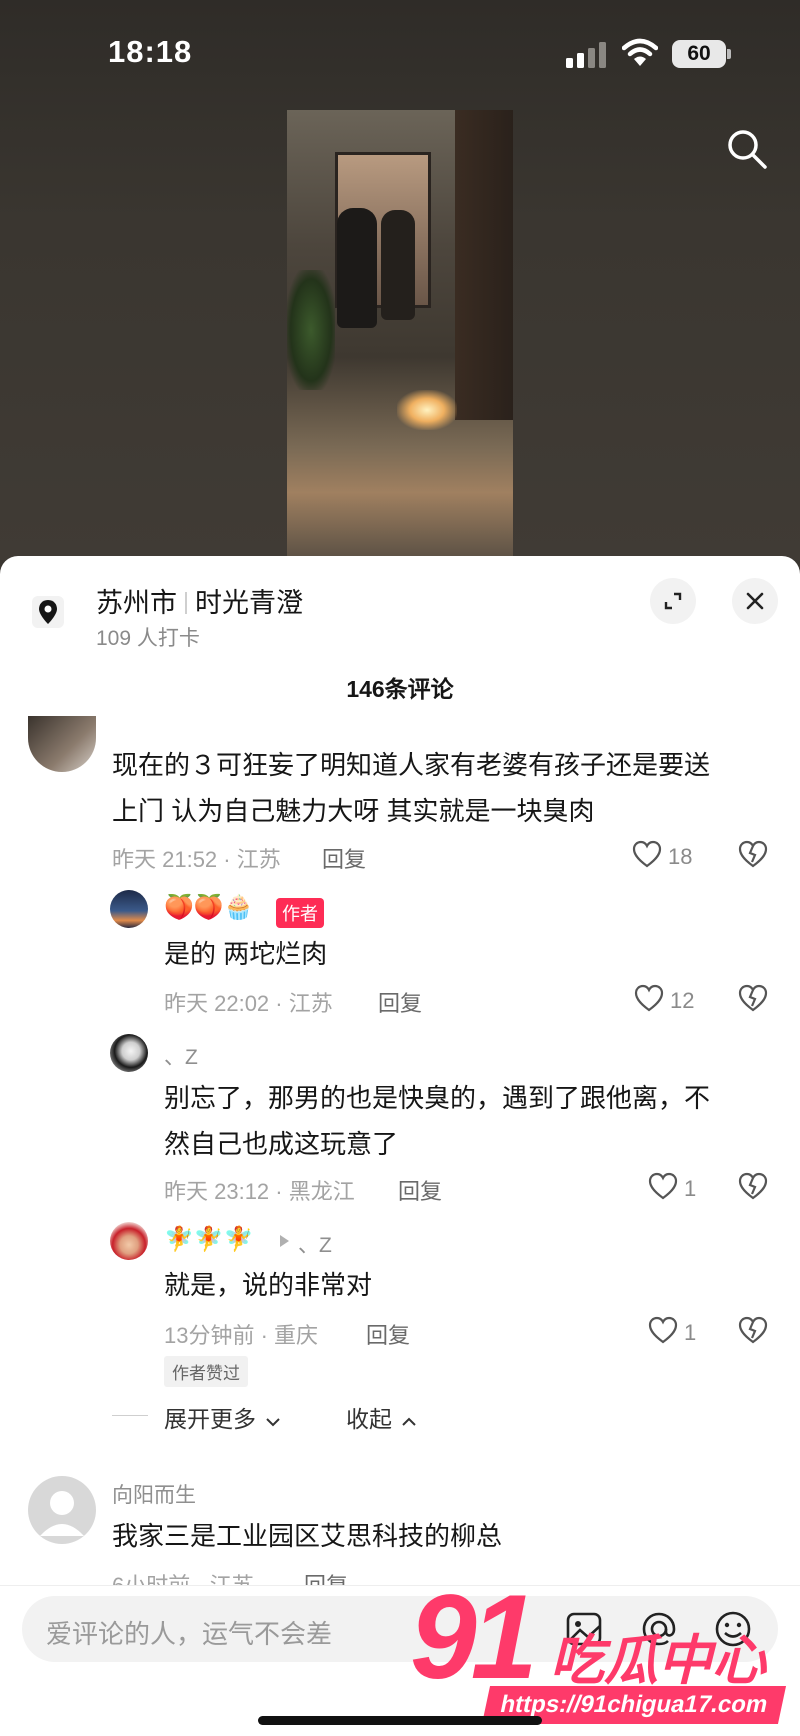 This screenshot has height=1736, width=800. What do you see at coordinates (400, 1720) in the screenshot?
I see `home-indicator` at bounding box center [400, 1720].